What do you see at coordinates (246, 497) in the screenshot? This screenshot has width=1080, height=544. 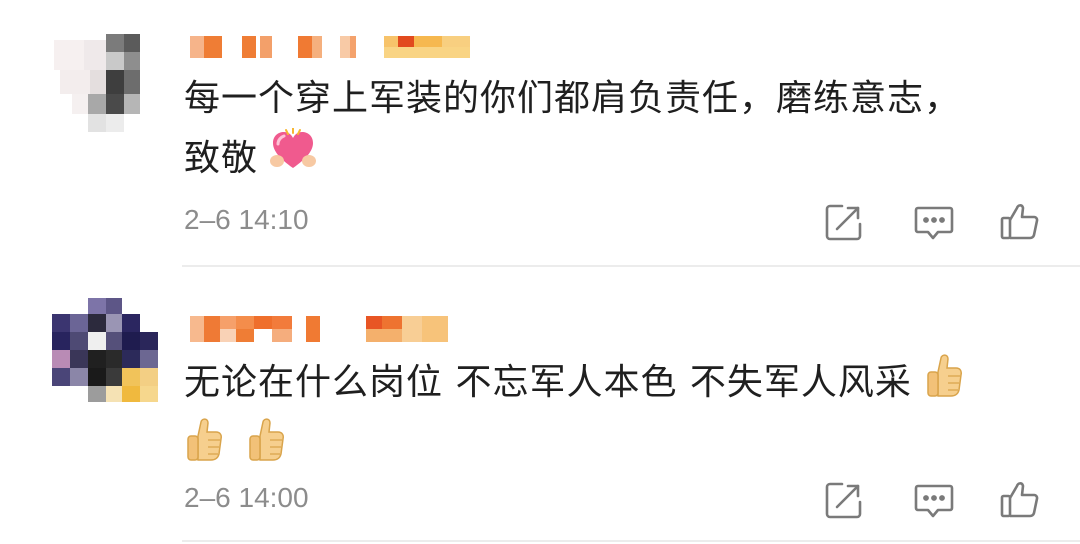 I see `comment-timestamp: 2–6 14:00` at bounding box center [246, 497].